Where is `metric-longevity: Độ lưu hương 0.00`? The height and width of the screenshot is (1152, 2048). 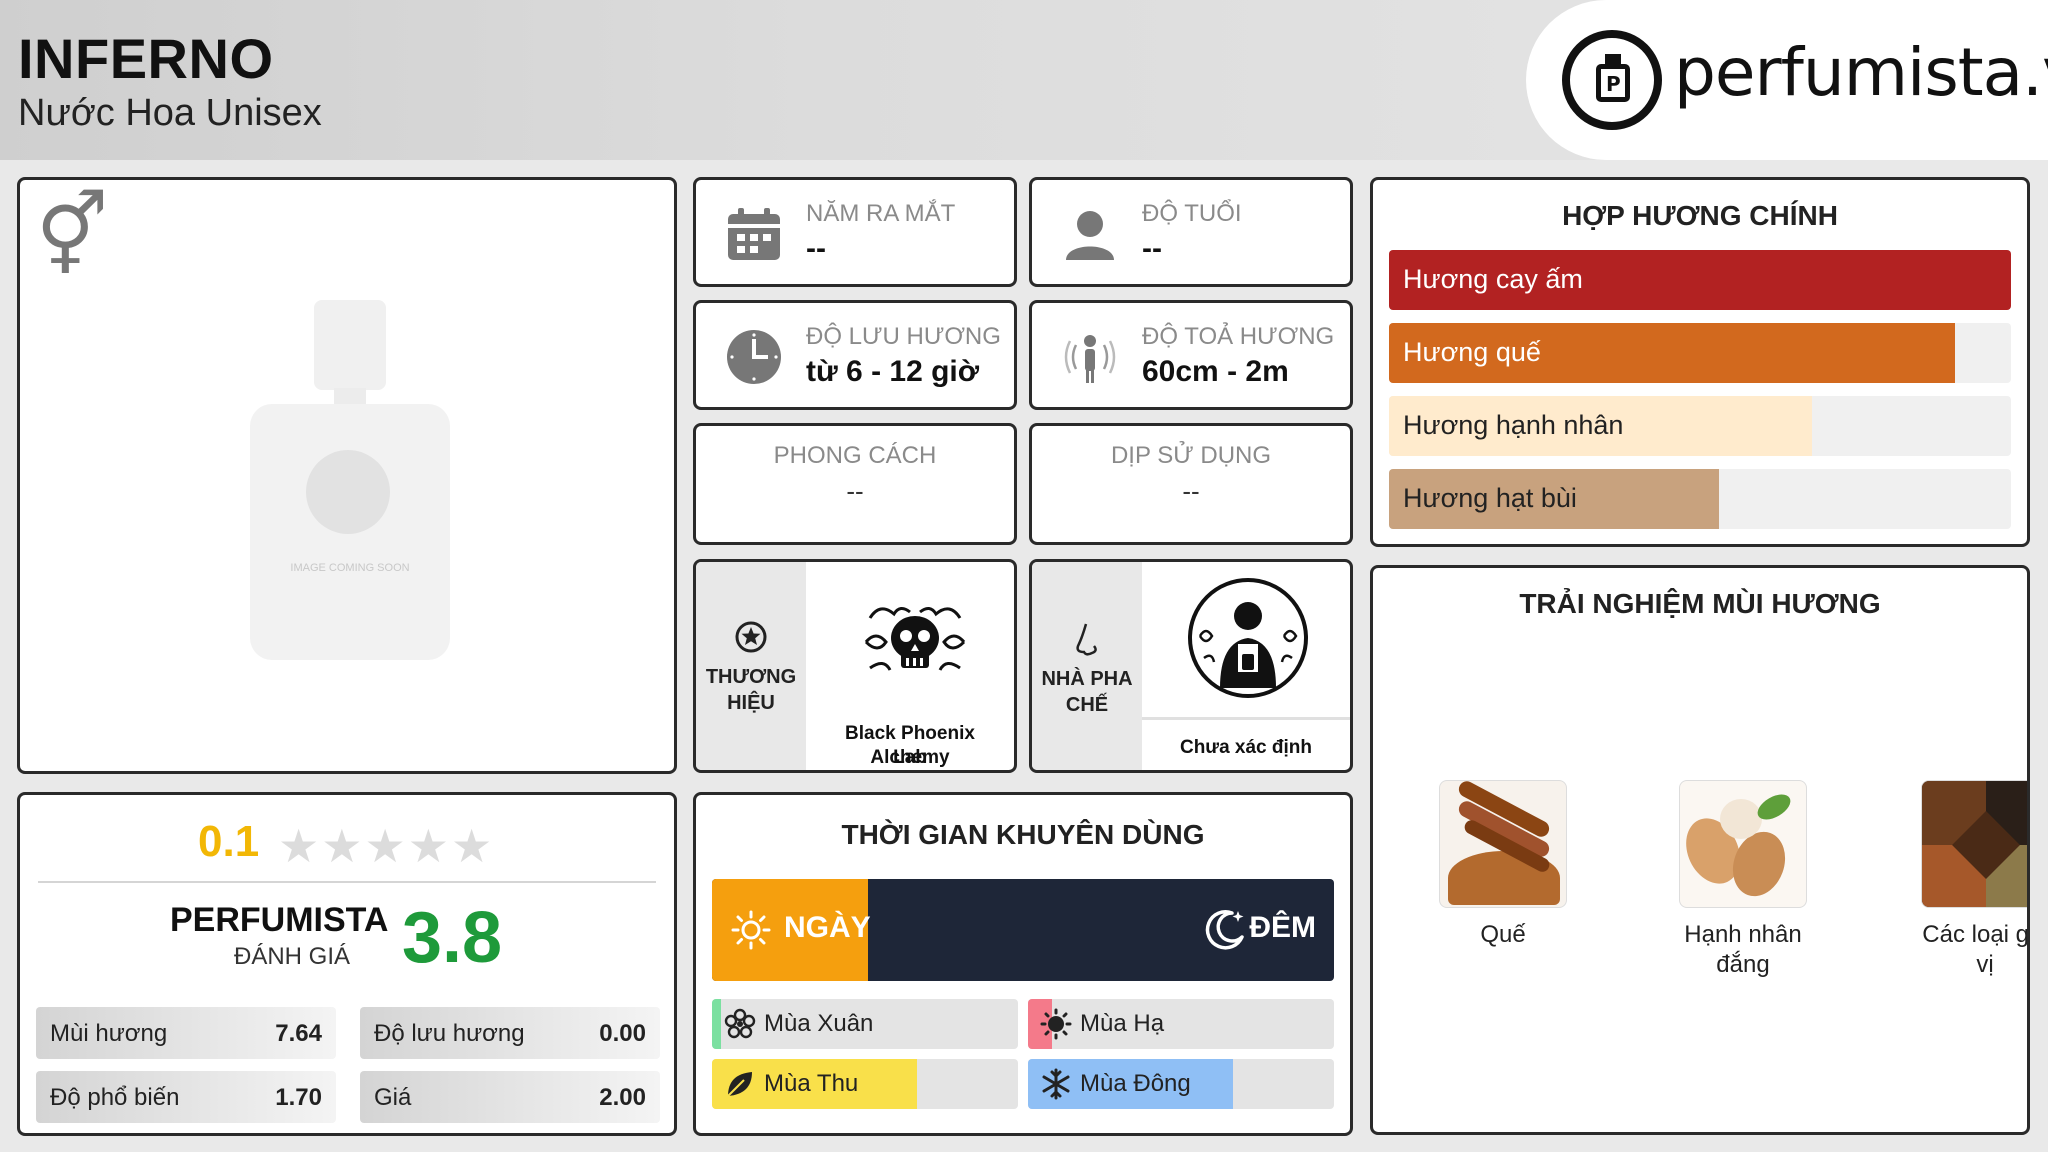
metric-longevity: Độ lưu hương 0.00 is located at coordinates (510, 1033).